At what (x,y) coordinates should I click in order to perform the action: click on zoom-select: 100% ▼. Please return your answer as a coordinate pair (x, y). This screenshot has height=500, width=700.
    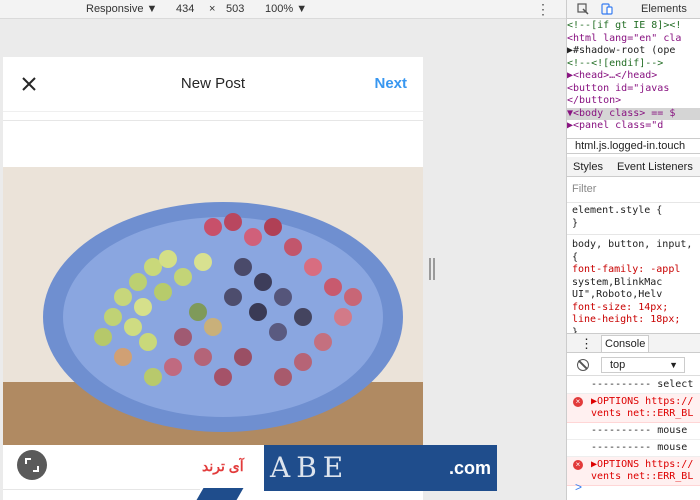
    Looking at the image, I should click on (286, 9).